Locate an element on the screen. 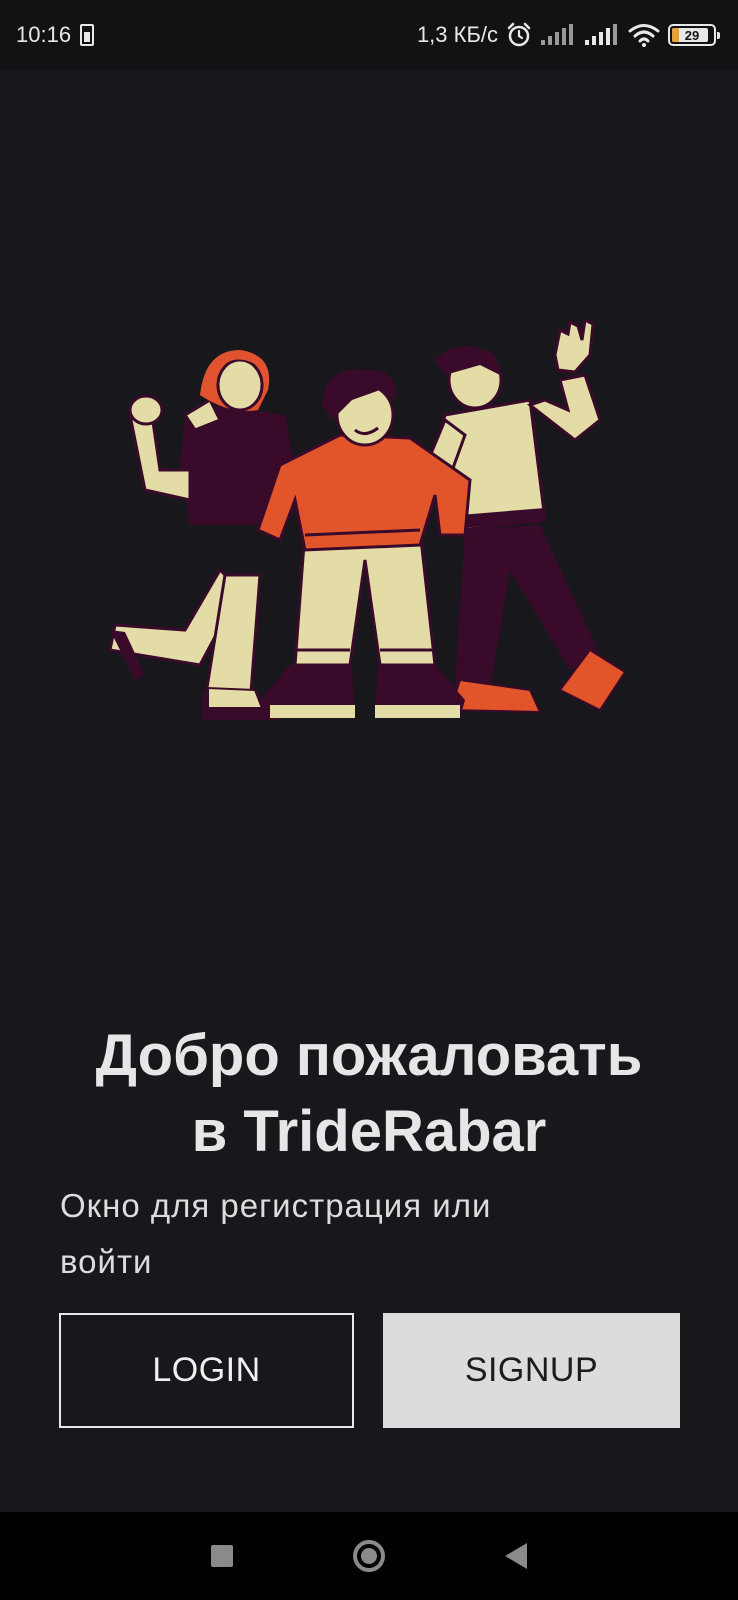 Image resolution: width=738 pixels, height=1600 pixels. battery-level: 29 is located at coordinates (692, 35).